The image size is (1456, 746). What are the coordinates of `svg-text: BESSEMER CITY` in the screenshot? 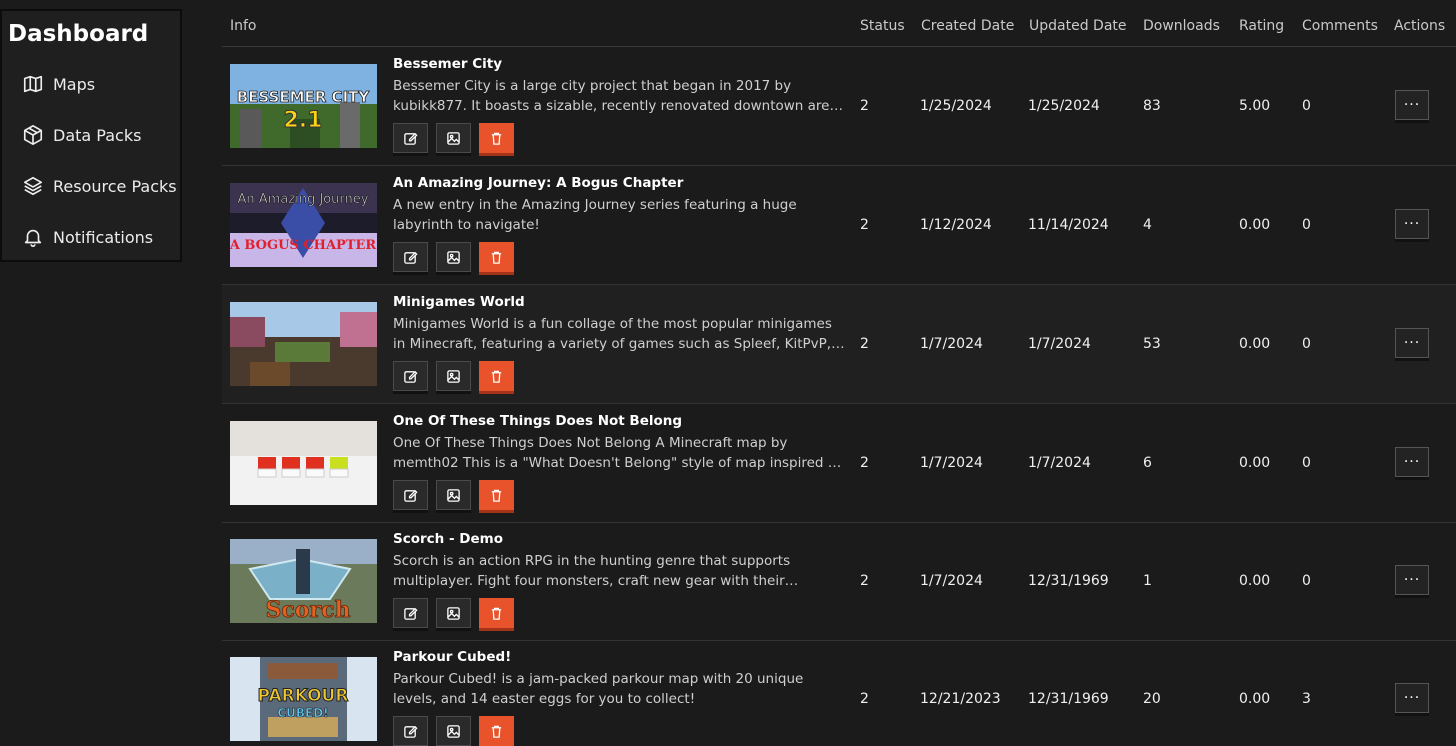 It's located at (304, 97).